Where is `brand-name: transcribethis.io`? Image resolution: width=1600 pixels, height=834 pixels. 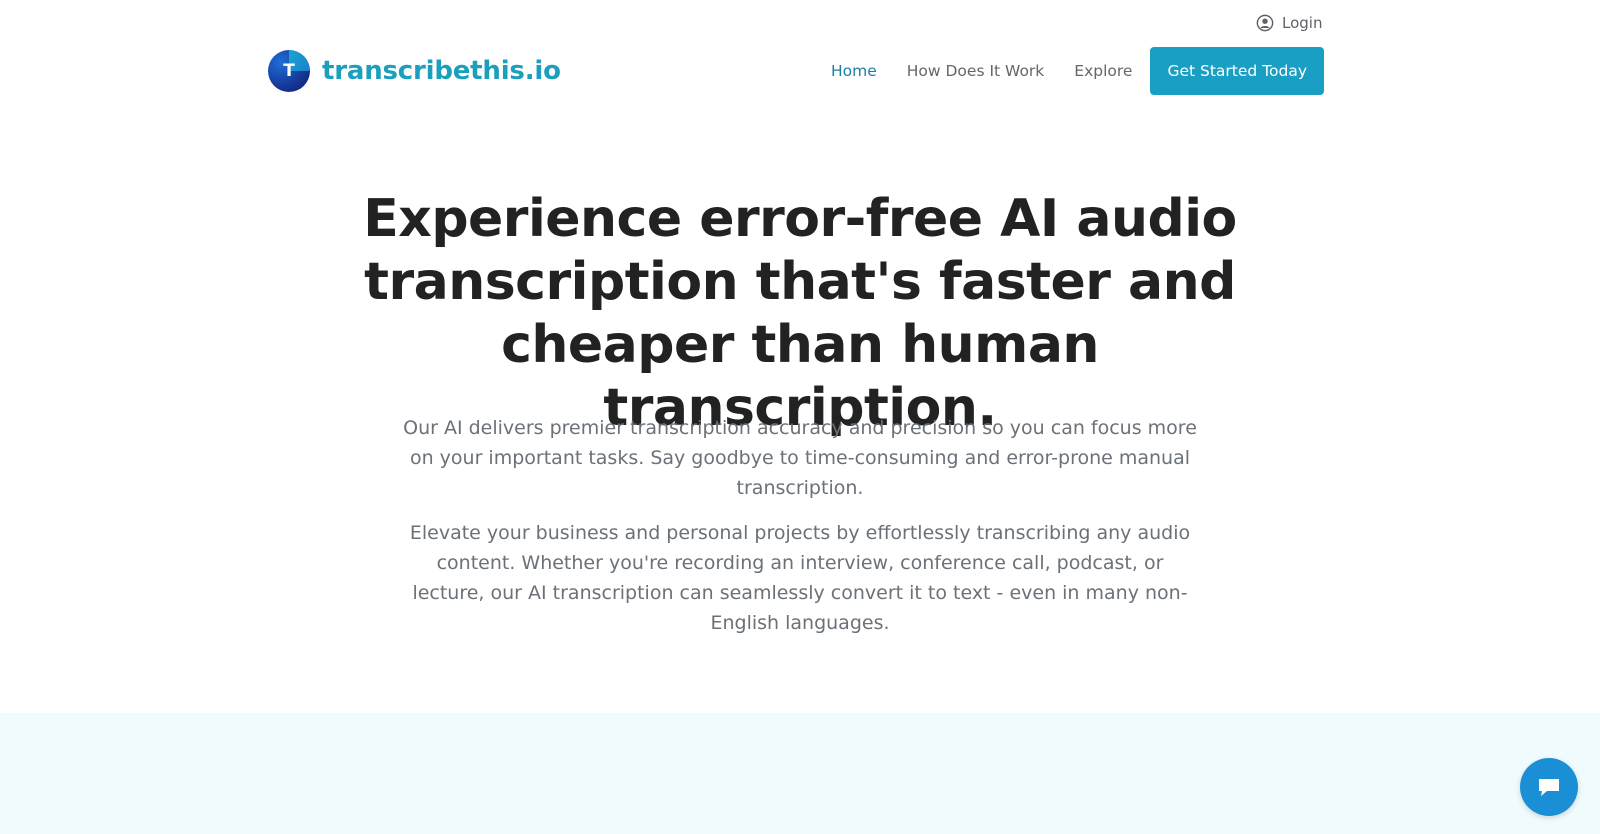
brand-name: transcribethis.io is located at coordinates (441, 71).